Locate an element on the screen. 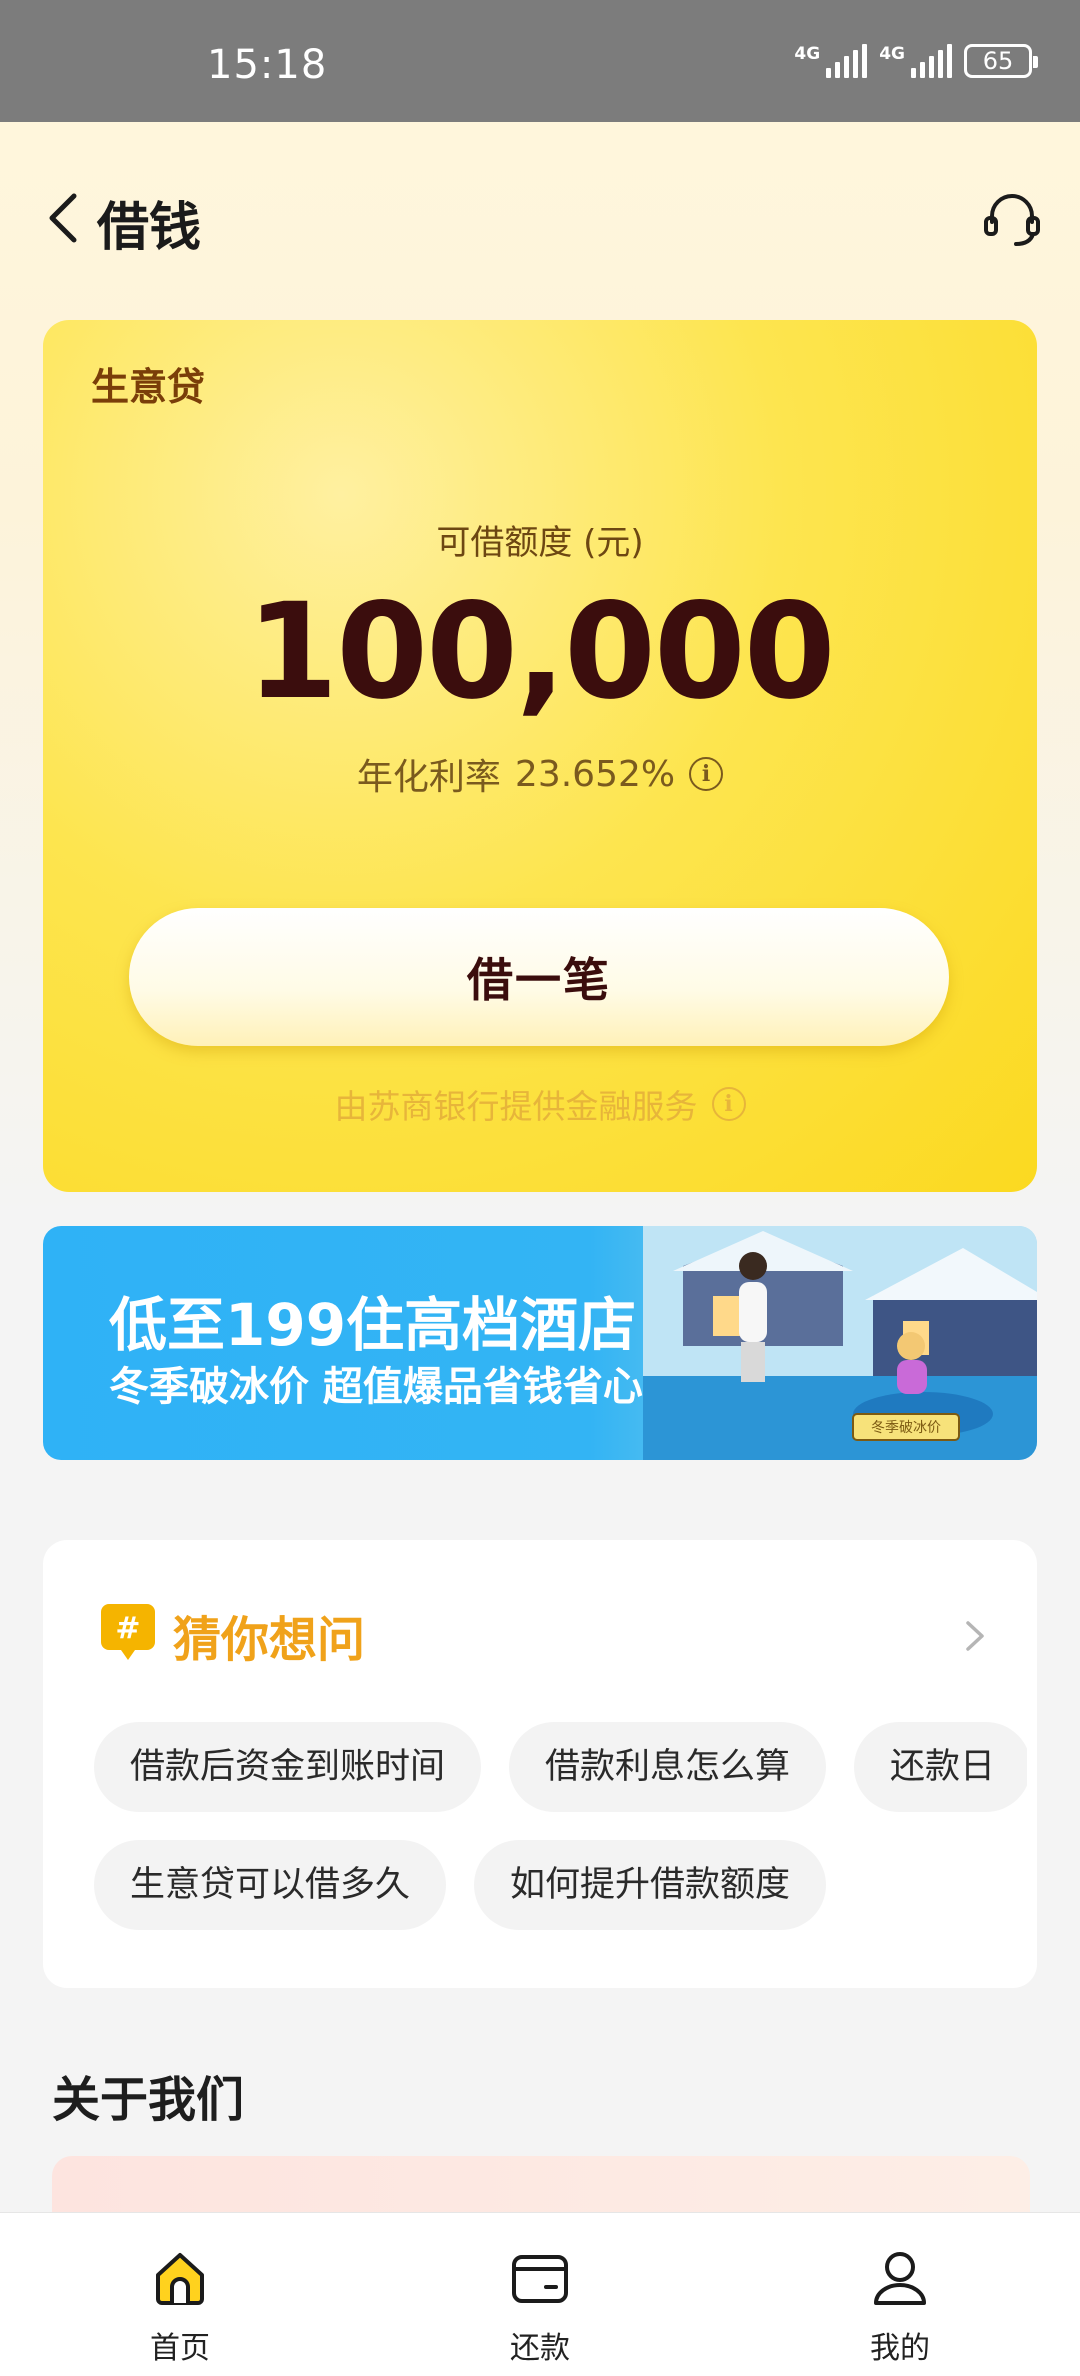 This screenshot has height=2376, width=1080. status-icons: 4G 4G 65 is located at coordinates (916, 61).